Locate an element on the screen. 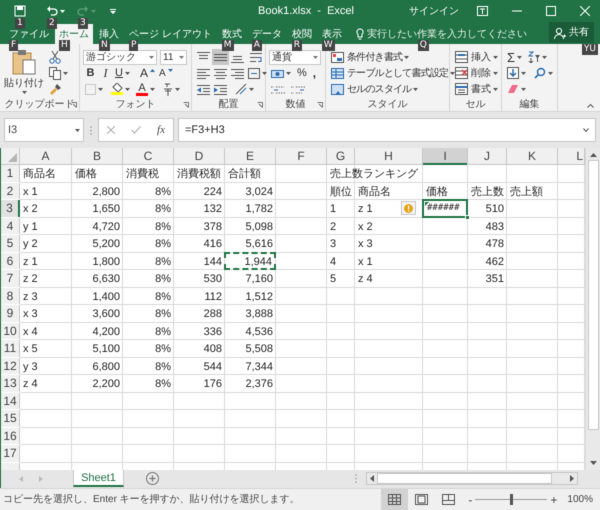 The height and width of the screenshot is (510, 600). cell-command-button: 書式 is located at coordinates (475, 89).